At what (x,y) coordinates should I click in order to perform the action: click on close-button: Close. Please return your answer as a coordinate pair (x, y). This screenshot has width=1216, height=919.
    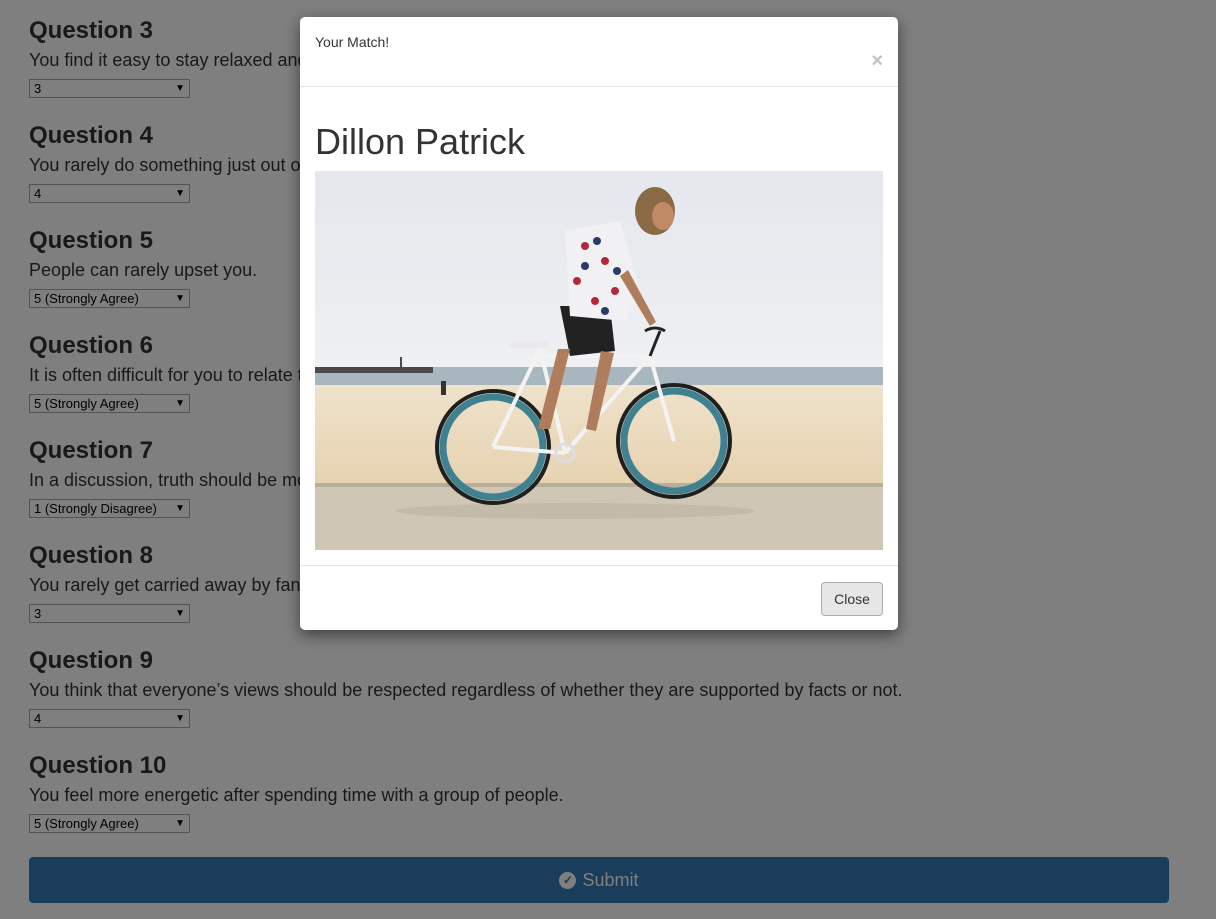
    Looking at the image, I should click on (852, 599).